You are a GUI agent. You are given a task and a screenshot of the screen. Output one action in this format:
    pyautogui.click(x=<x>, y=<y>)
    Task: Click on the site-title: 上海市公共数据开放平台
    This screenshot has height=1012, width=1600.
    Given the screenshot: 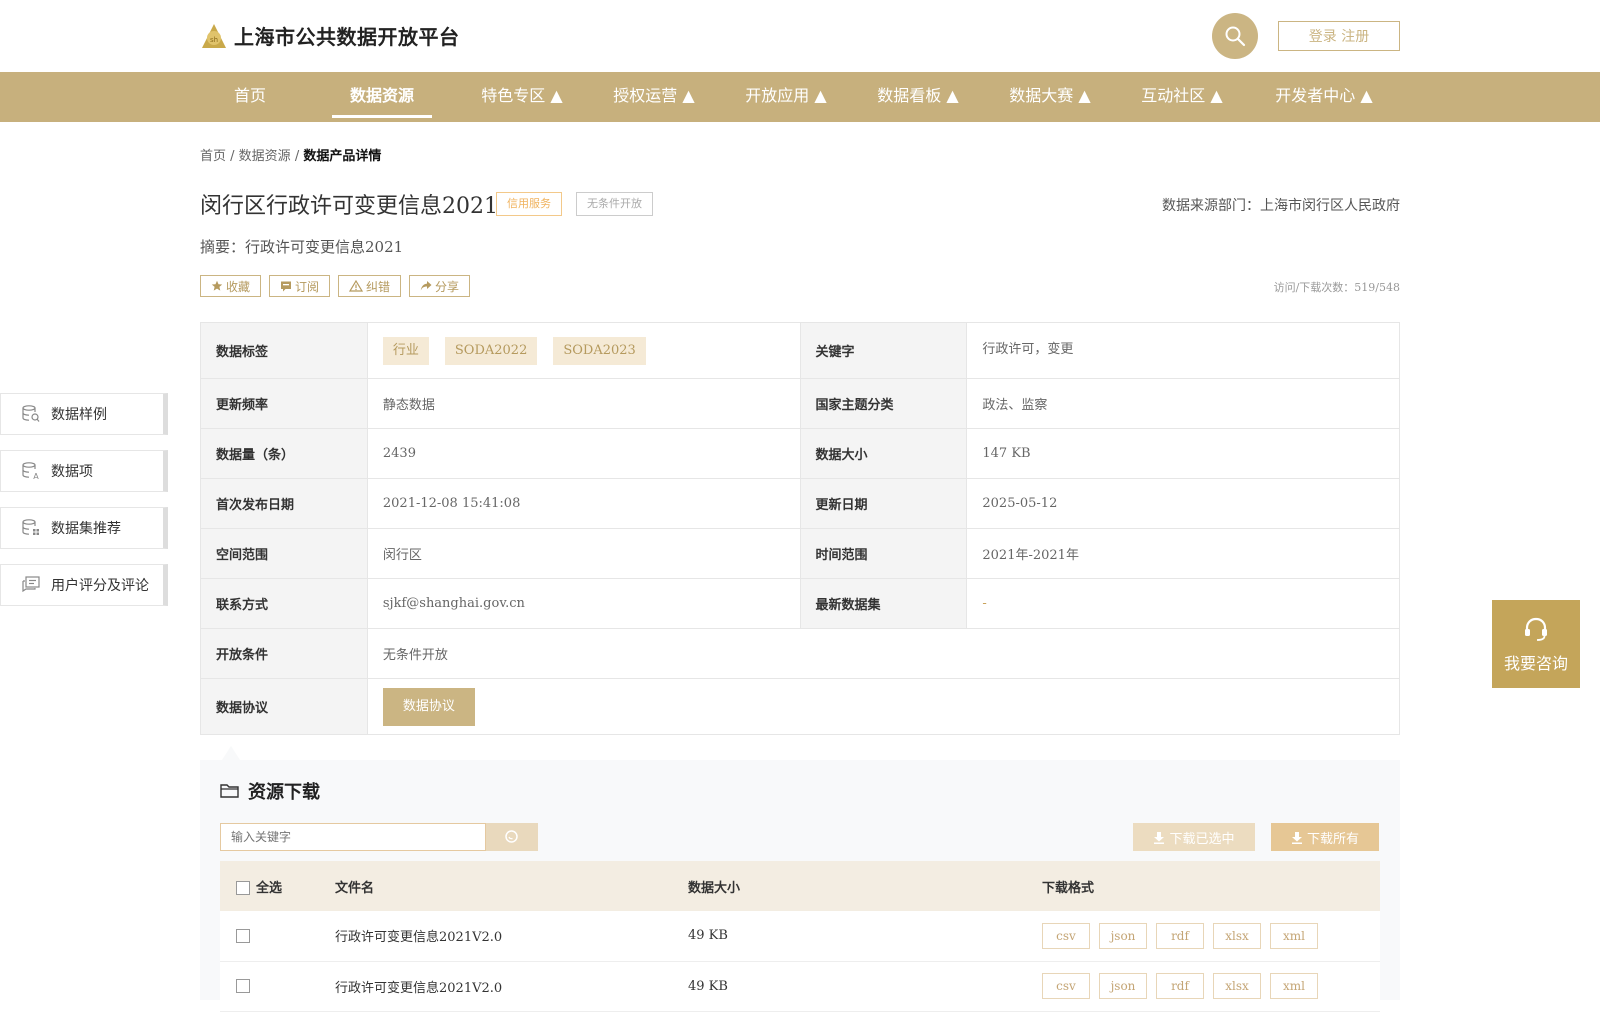 What is the action you would take?
    pyautogui.click(x=347, y=37)
    